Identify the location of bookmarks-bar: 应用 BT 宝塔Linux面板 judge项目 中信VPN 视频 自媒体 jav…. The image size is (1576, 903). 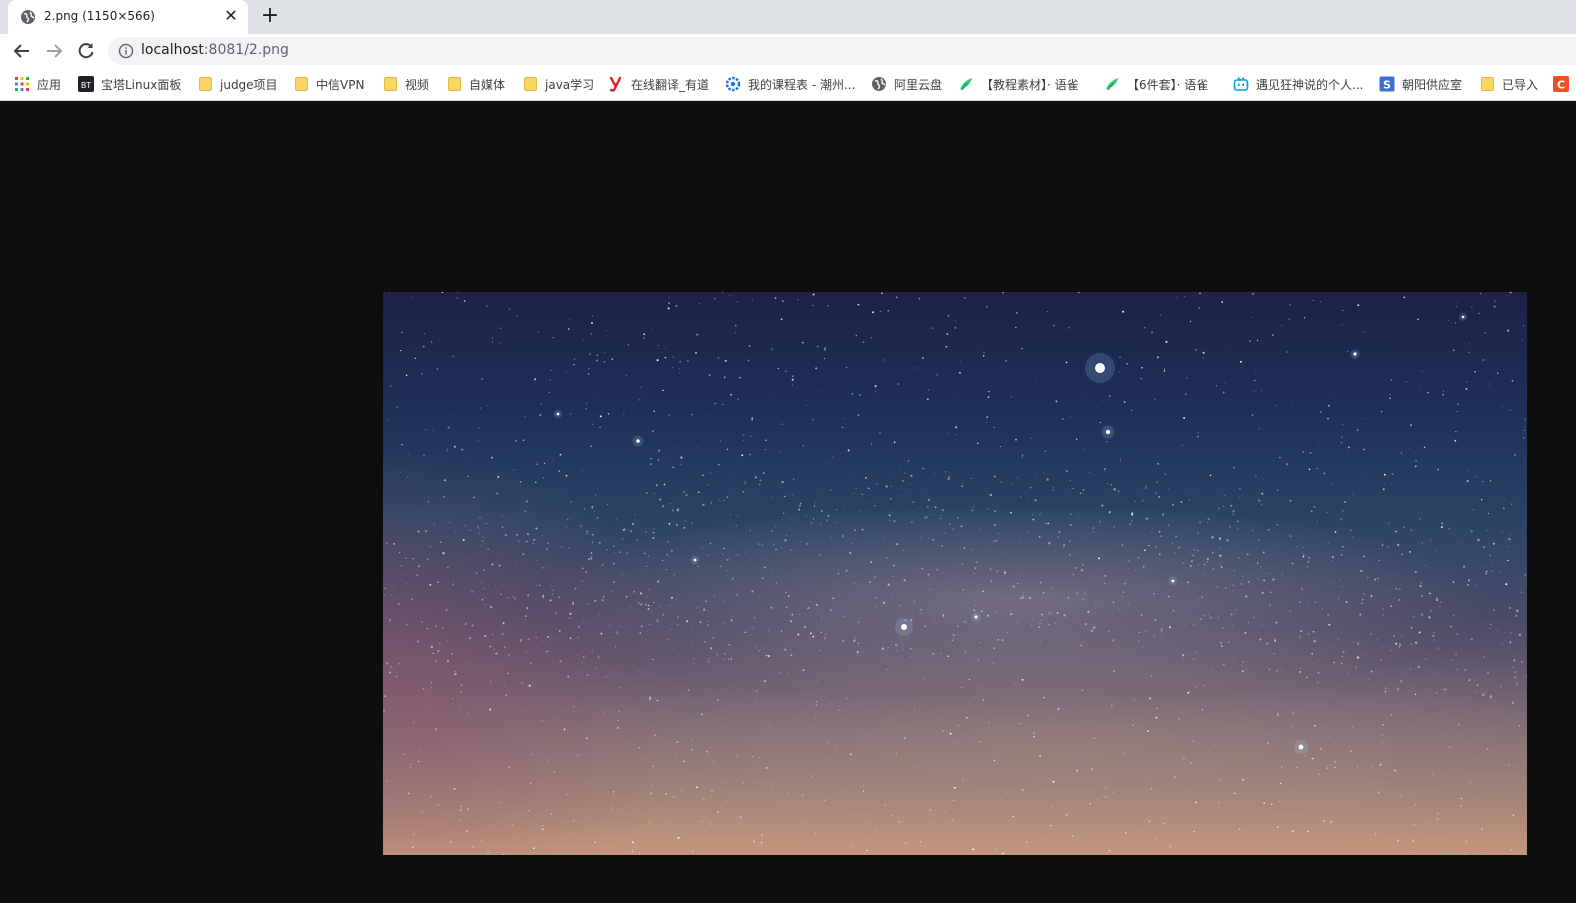
(788, 84).